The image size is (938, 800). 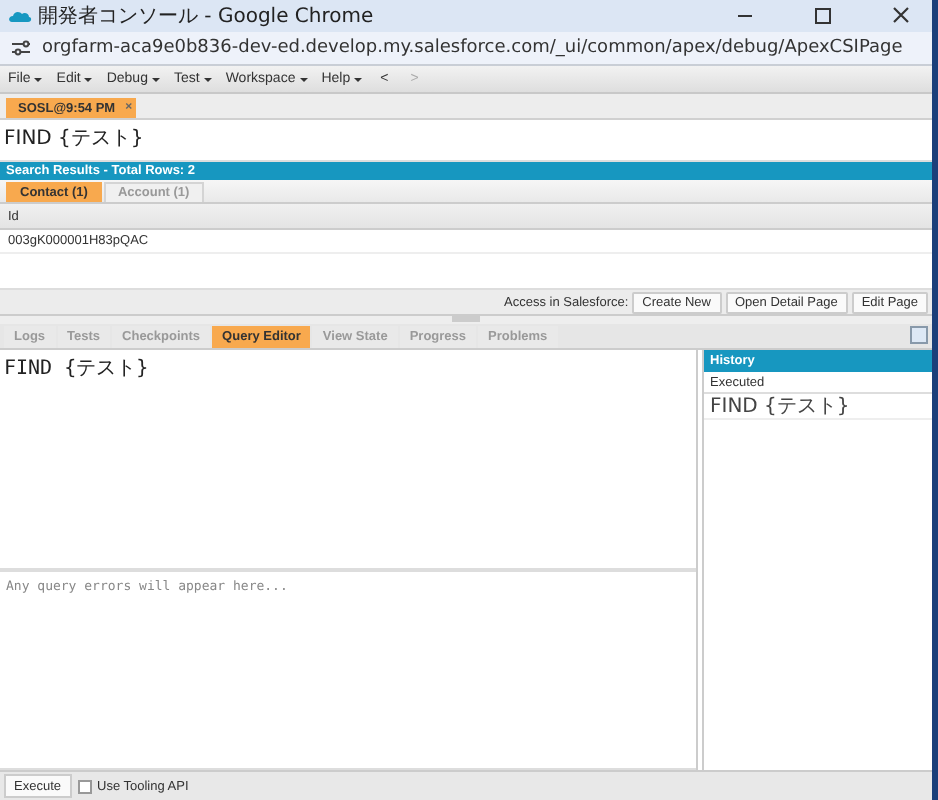 What do you see at coordinates (21, 48) in the screenshot?
I see `site-settings-icon` at bounding box center [21, 48].